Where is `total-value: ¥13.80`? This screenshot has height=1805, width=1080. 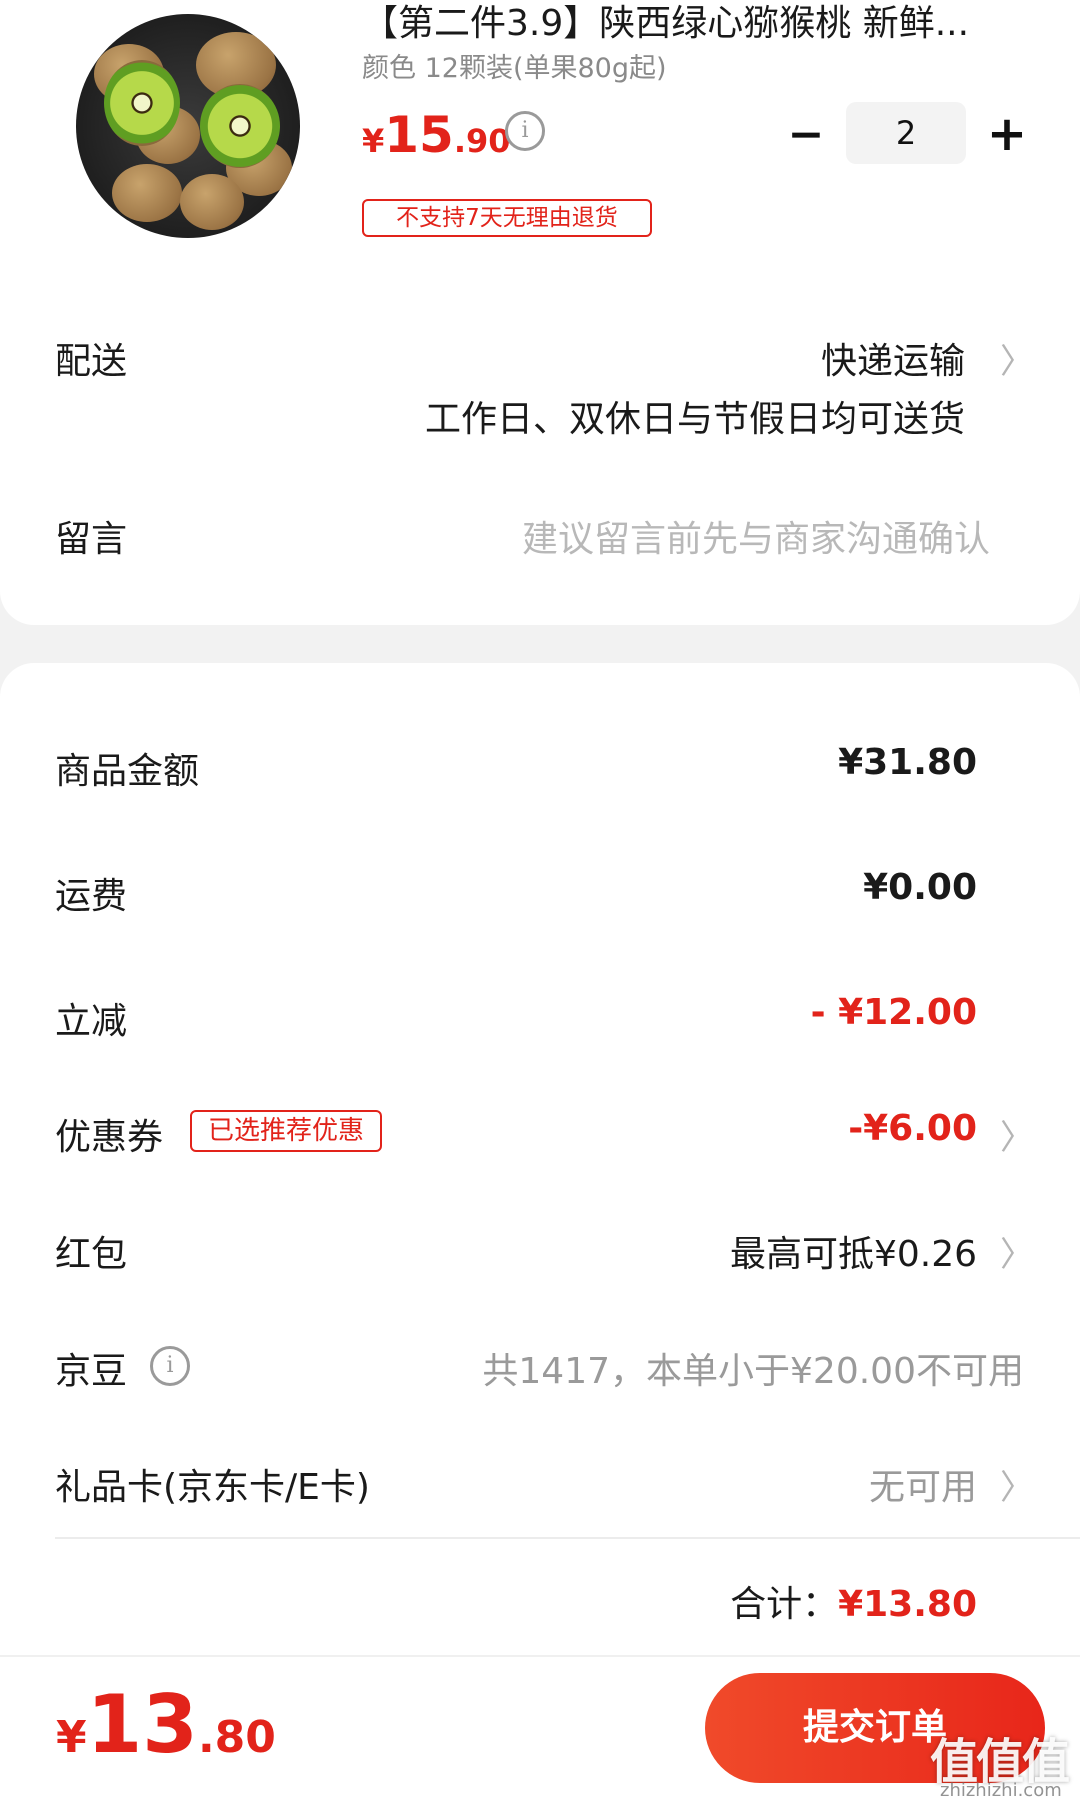
total-value: ¥13.80 is located at coordinates (907, 1604).